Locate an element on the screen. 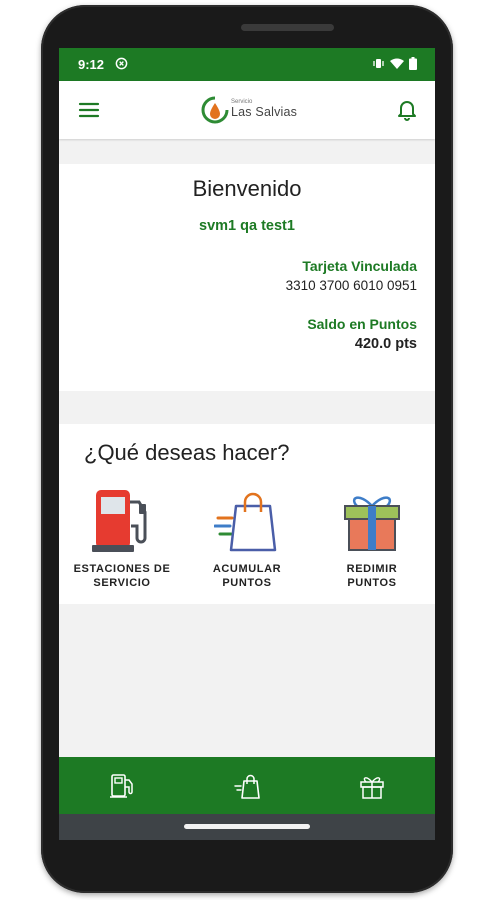  welcome-title: Bienvenido is located at coordinates (247, 188).